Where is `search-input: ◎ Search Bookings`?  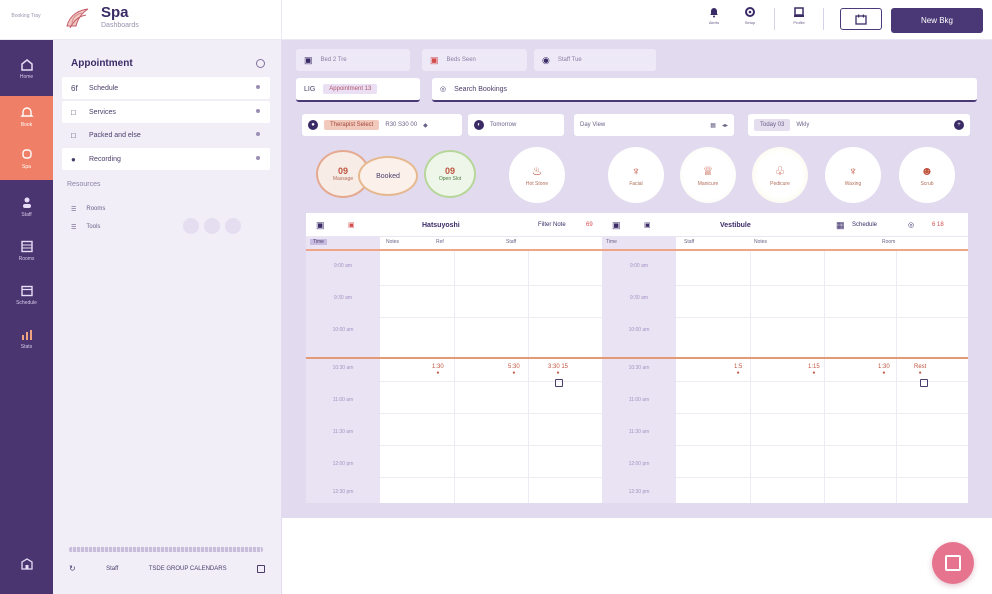 search-input: ◎ Search Bookings is located at coordinates (704, 90).